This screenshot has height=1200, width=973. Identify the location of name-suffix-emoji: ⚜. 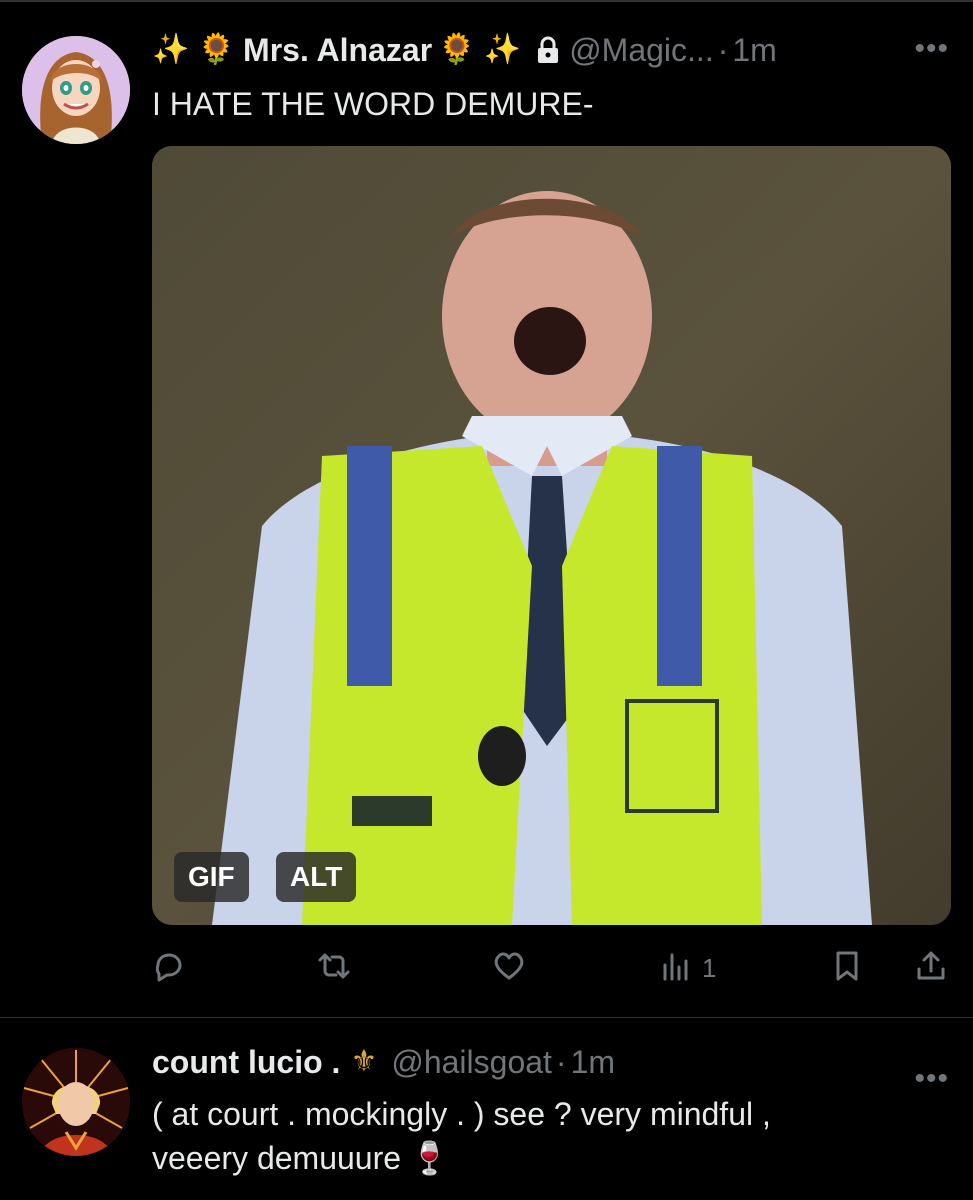
(364, 1061).